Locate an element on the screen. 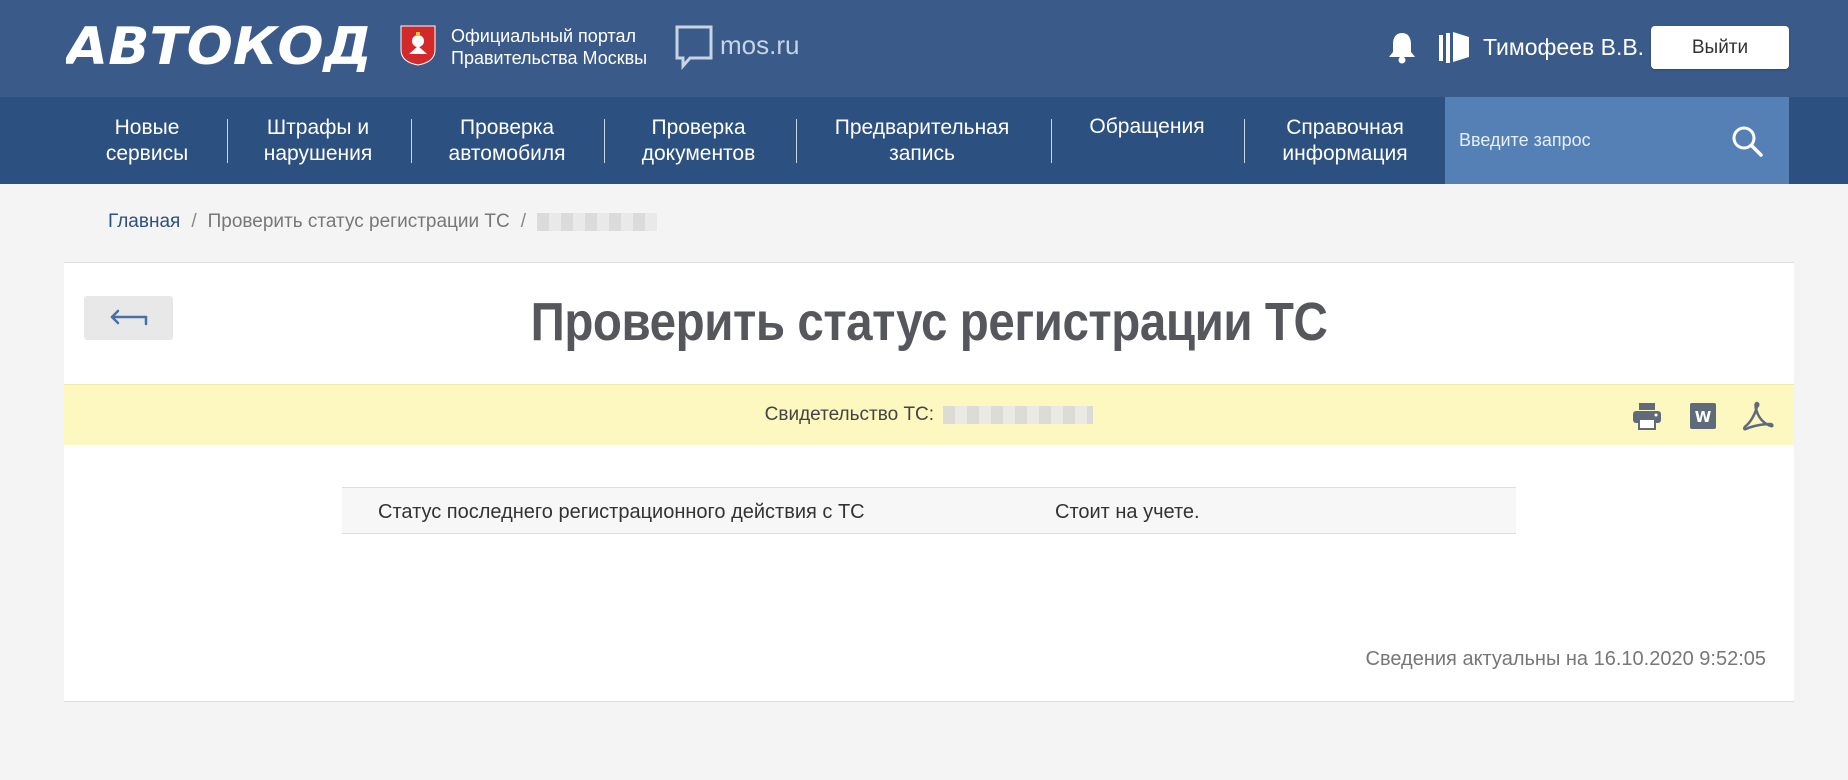  nav-item-check-documents: Проверка документов is located at coordinates (698, 140).